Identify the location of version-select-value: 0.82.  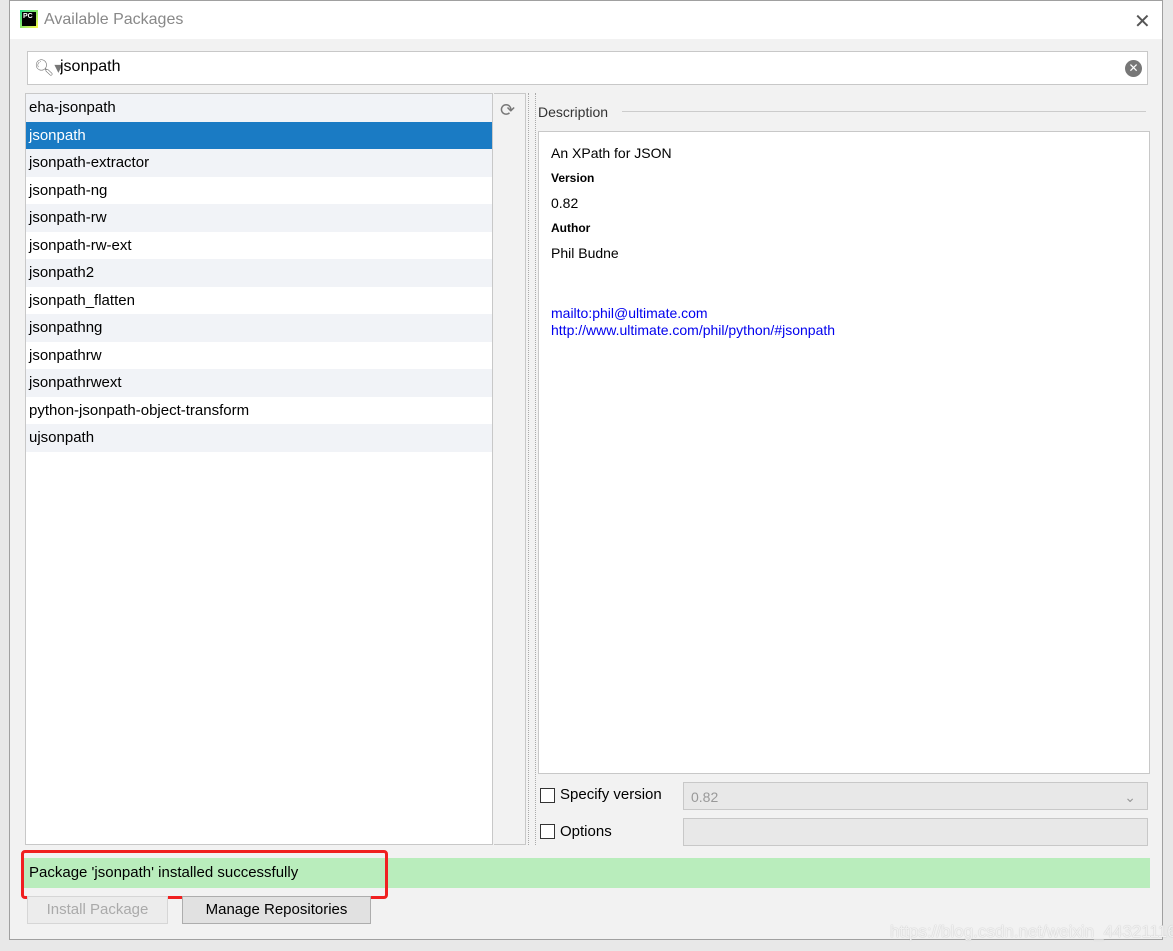
(705, 797).